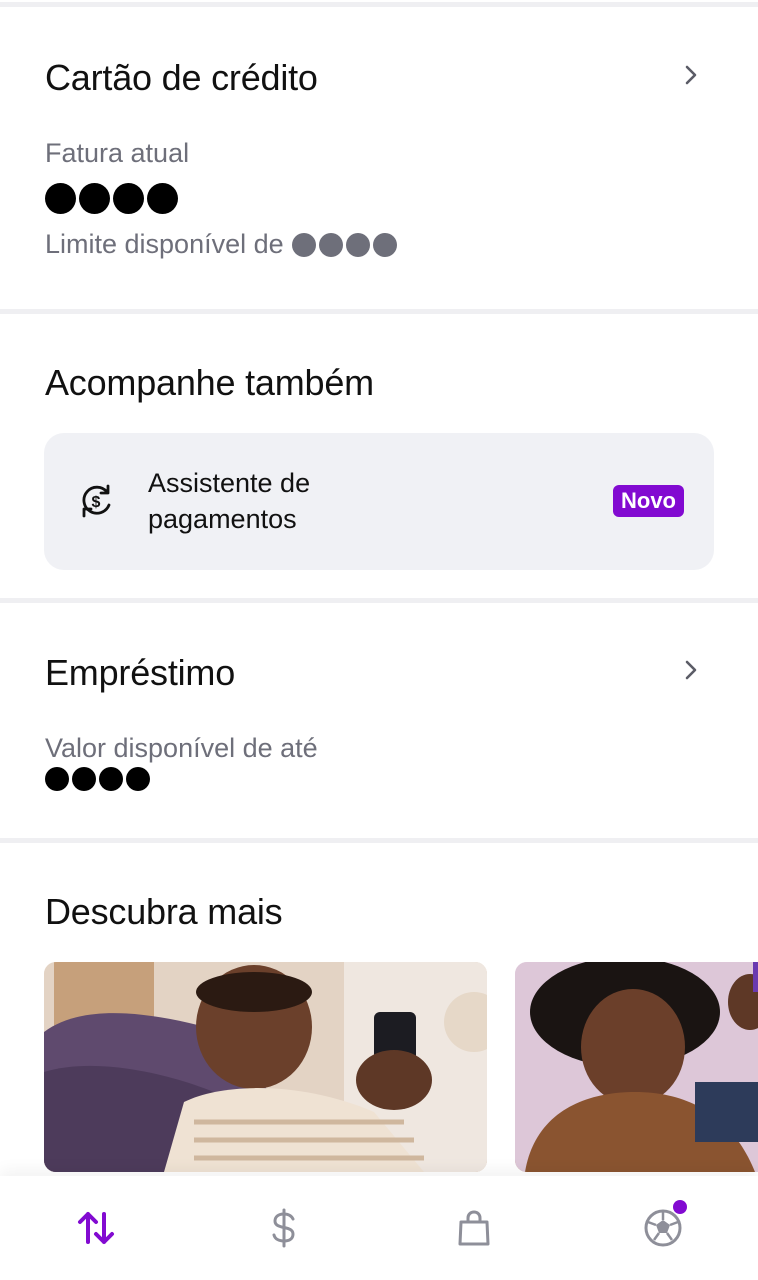  Describe the element at coordinates (662, 1228) in the screenshot. I see `nav-sports` at that location.